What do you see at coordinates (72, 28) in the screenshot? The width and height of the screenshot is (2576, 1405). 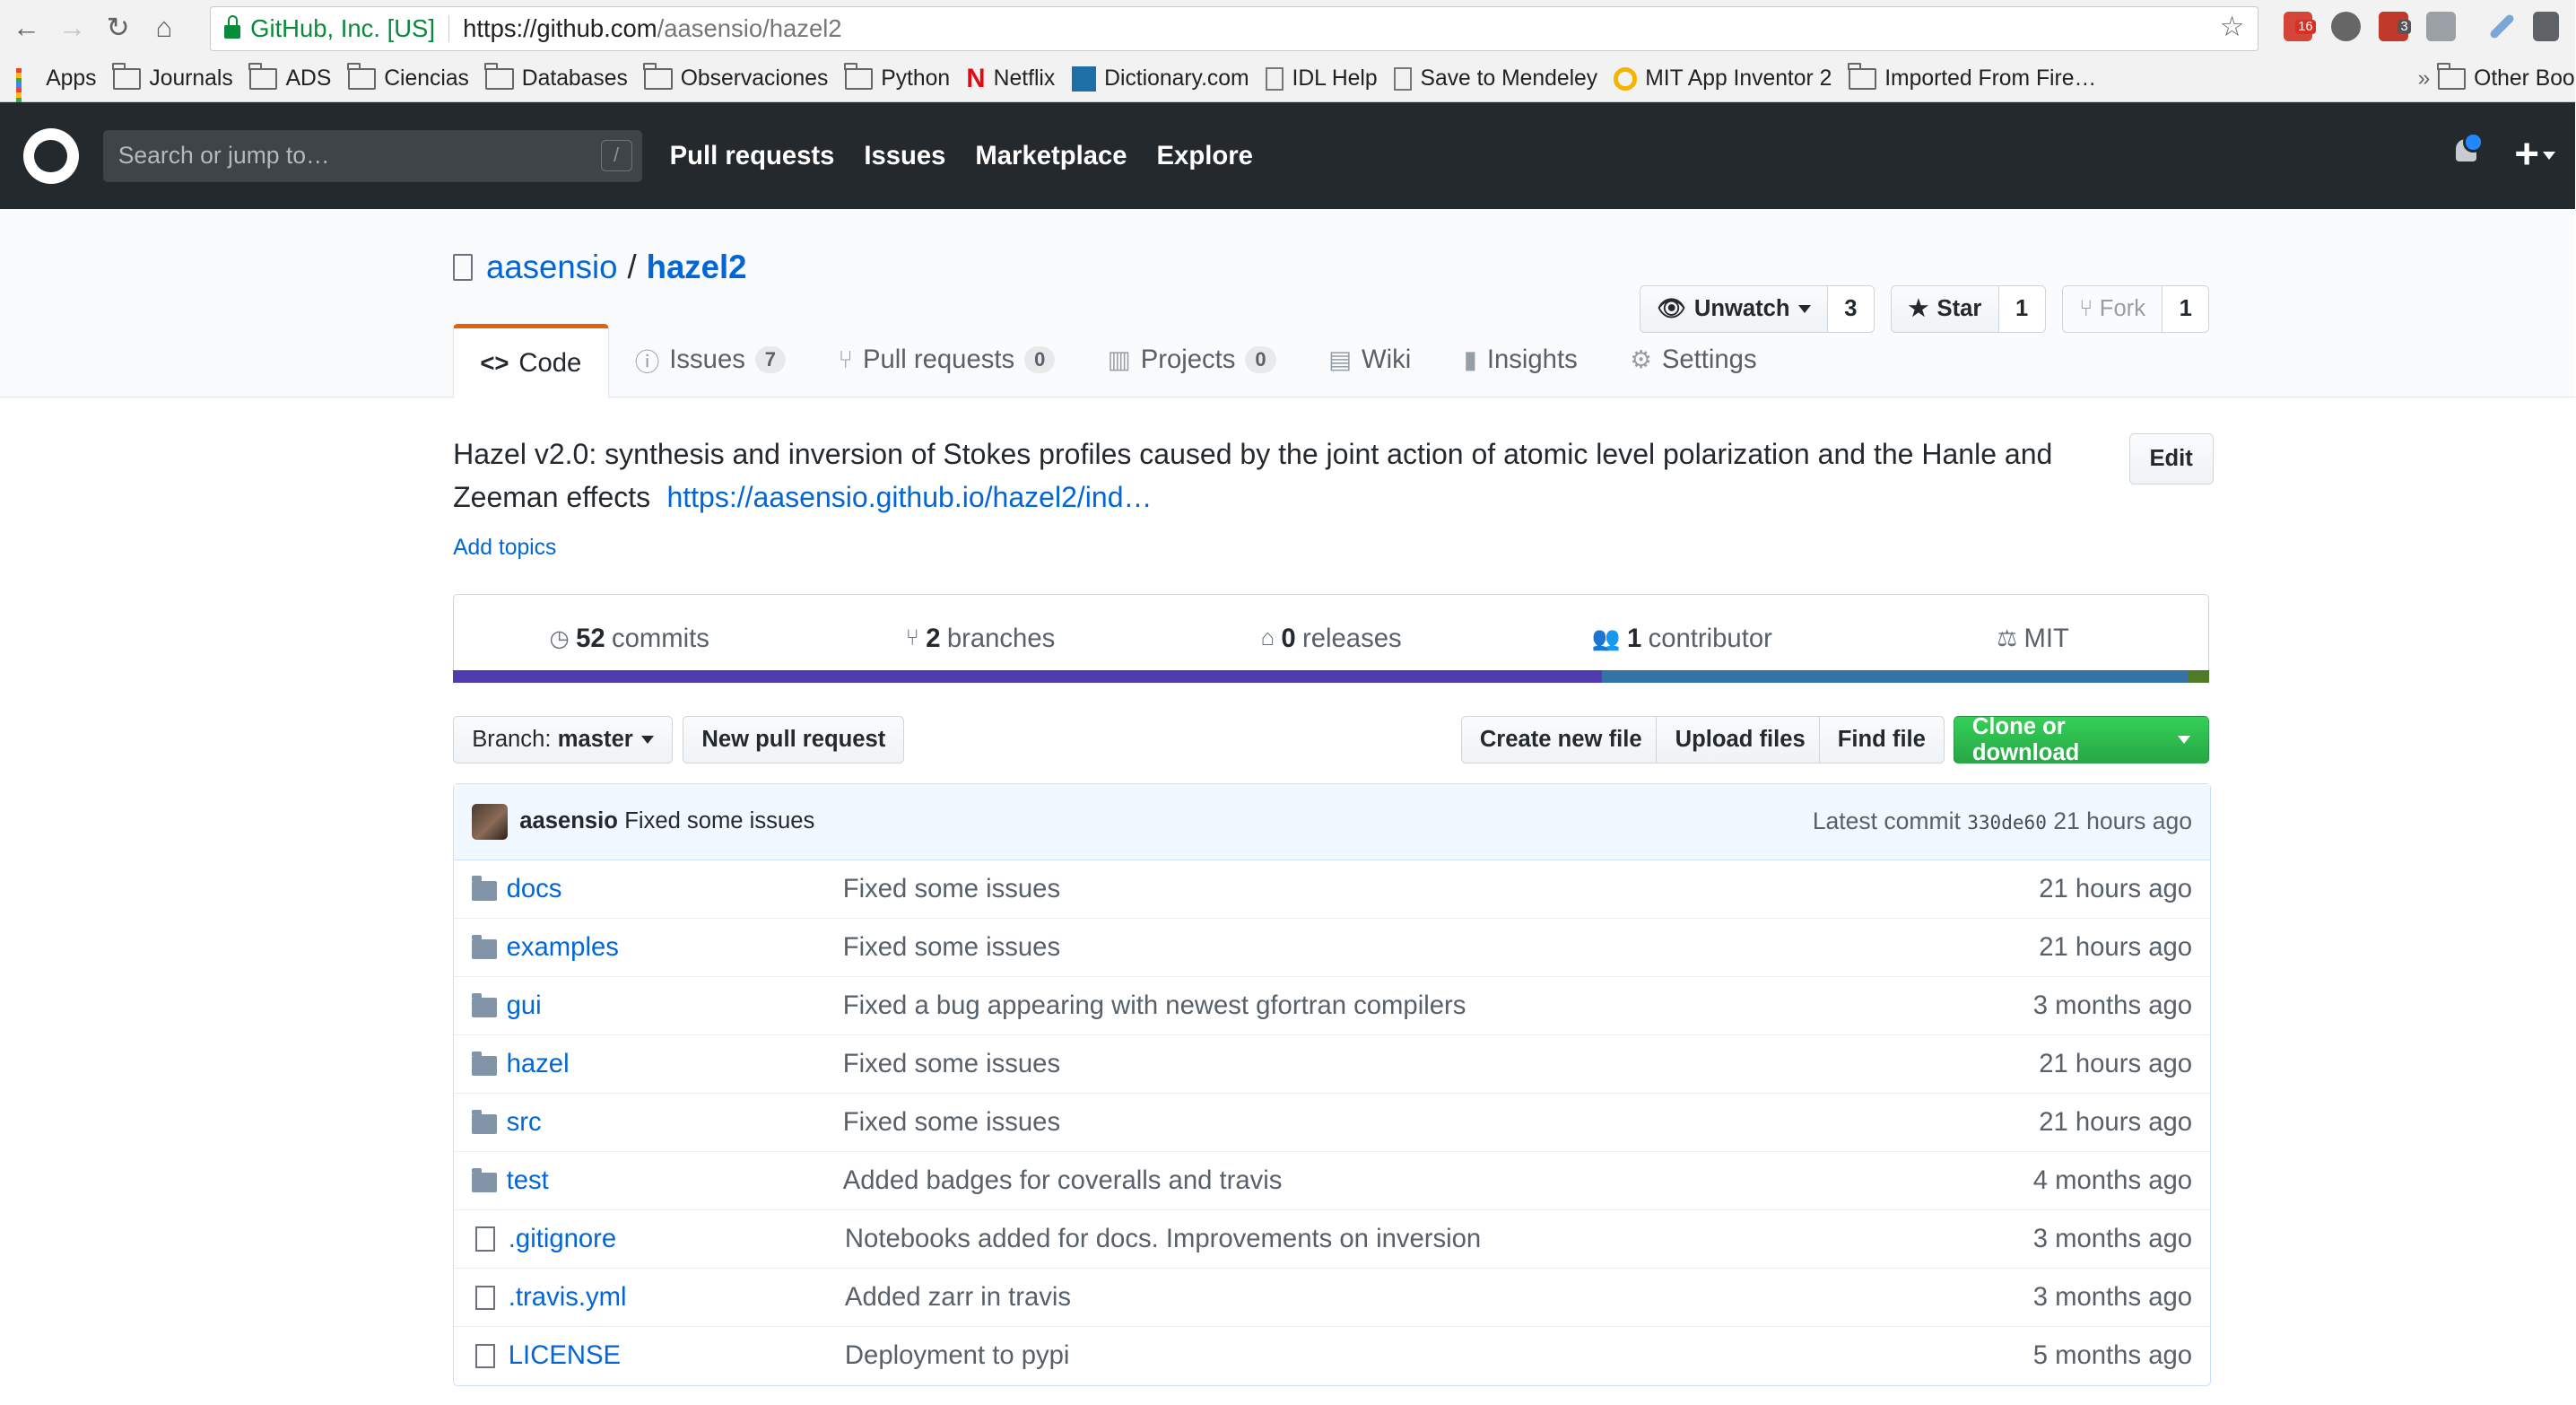 I see `forward-icon: →` at bounding box center [72, 28].